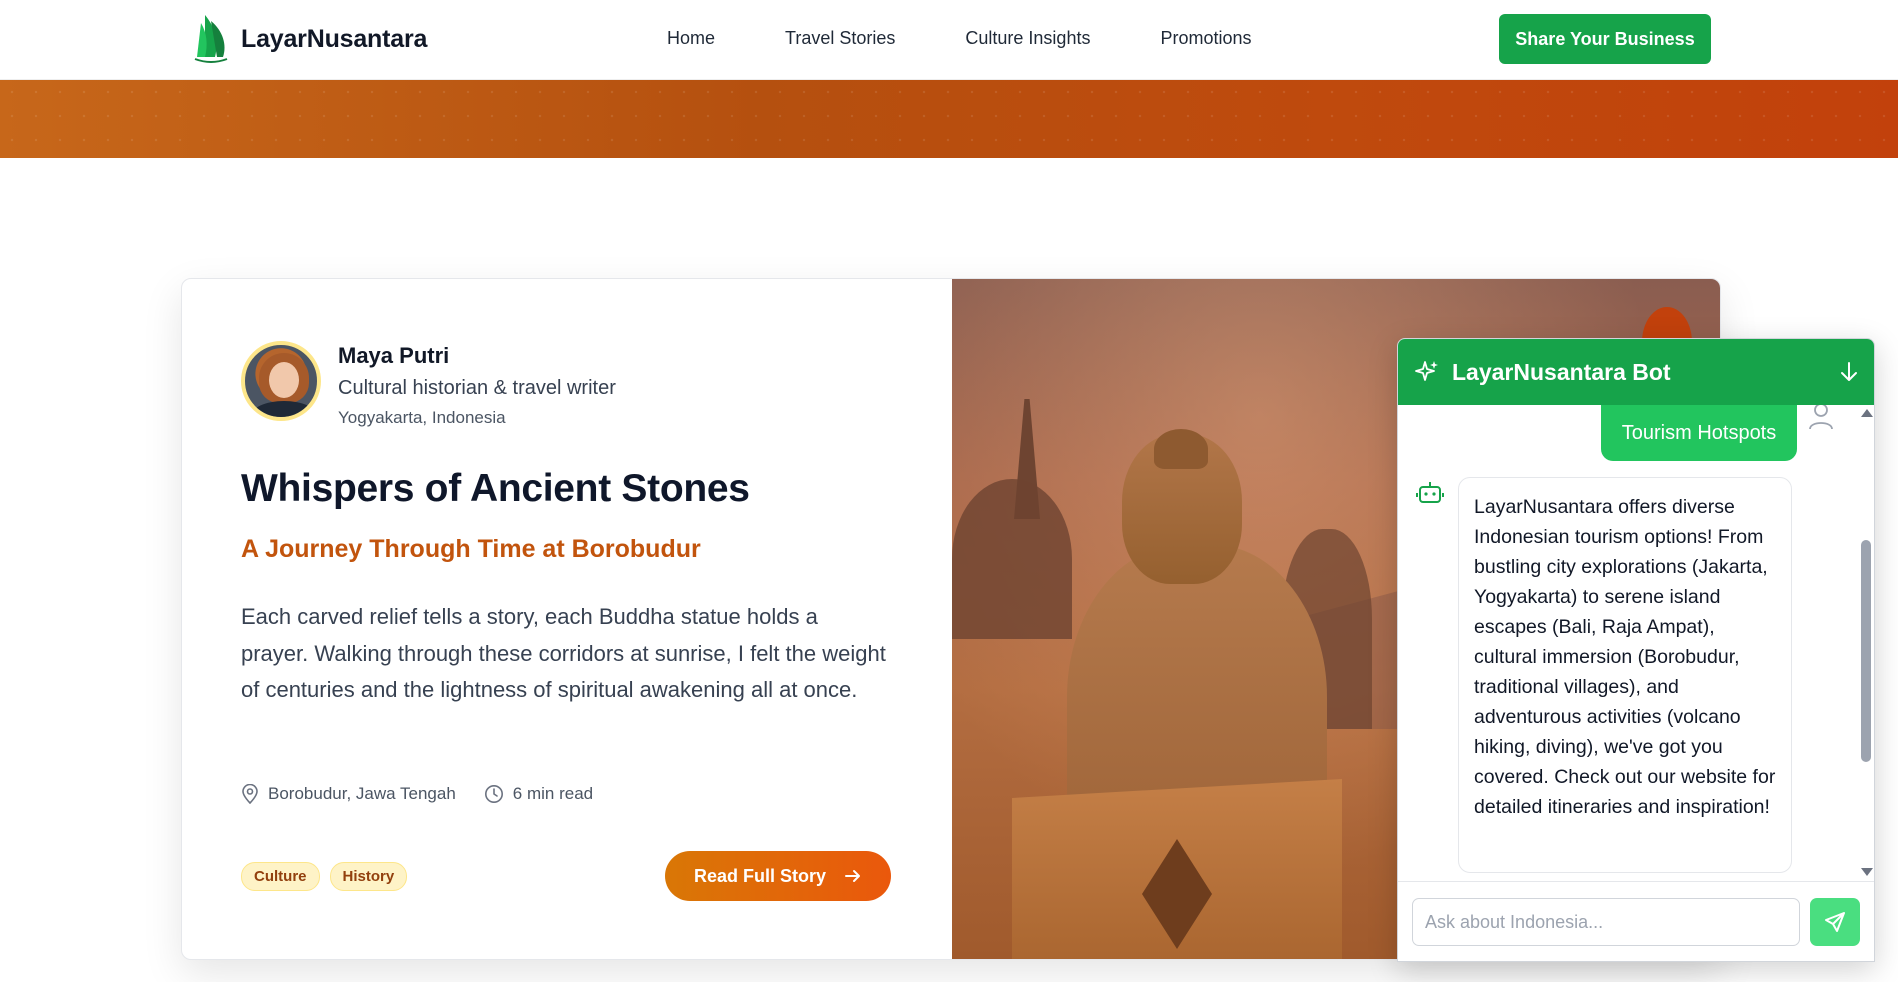 The image size is (1898, 982). What do you see at coordinates (853, 876) in the screenshot?
I see `arrow-right-icon` at bounding box center [853, 876].